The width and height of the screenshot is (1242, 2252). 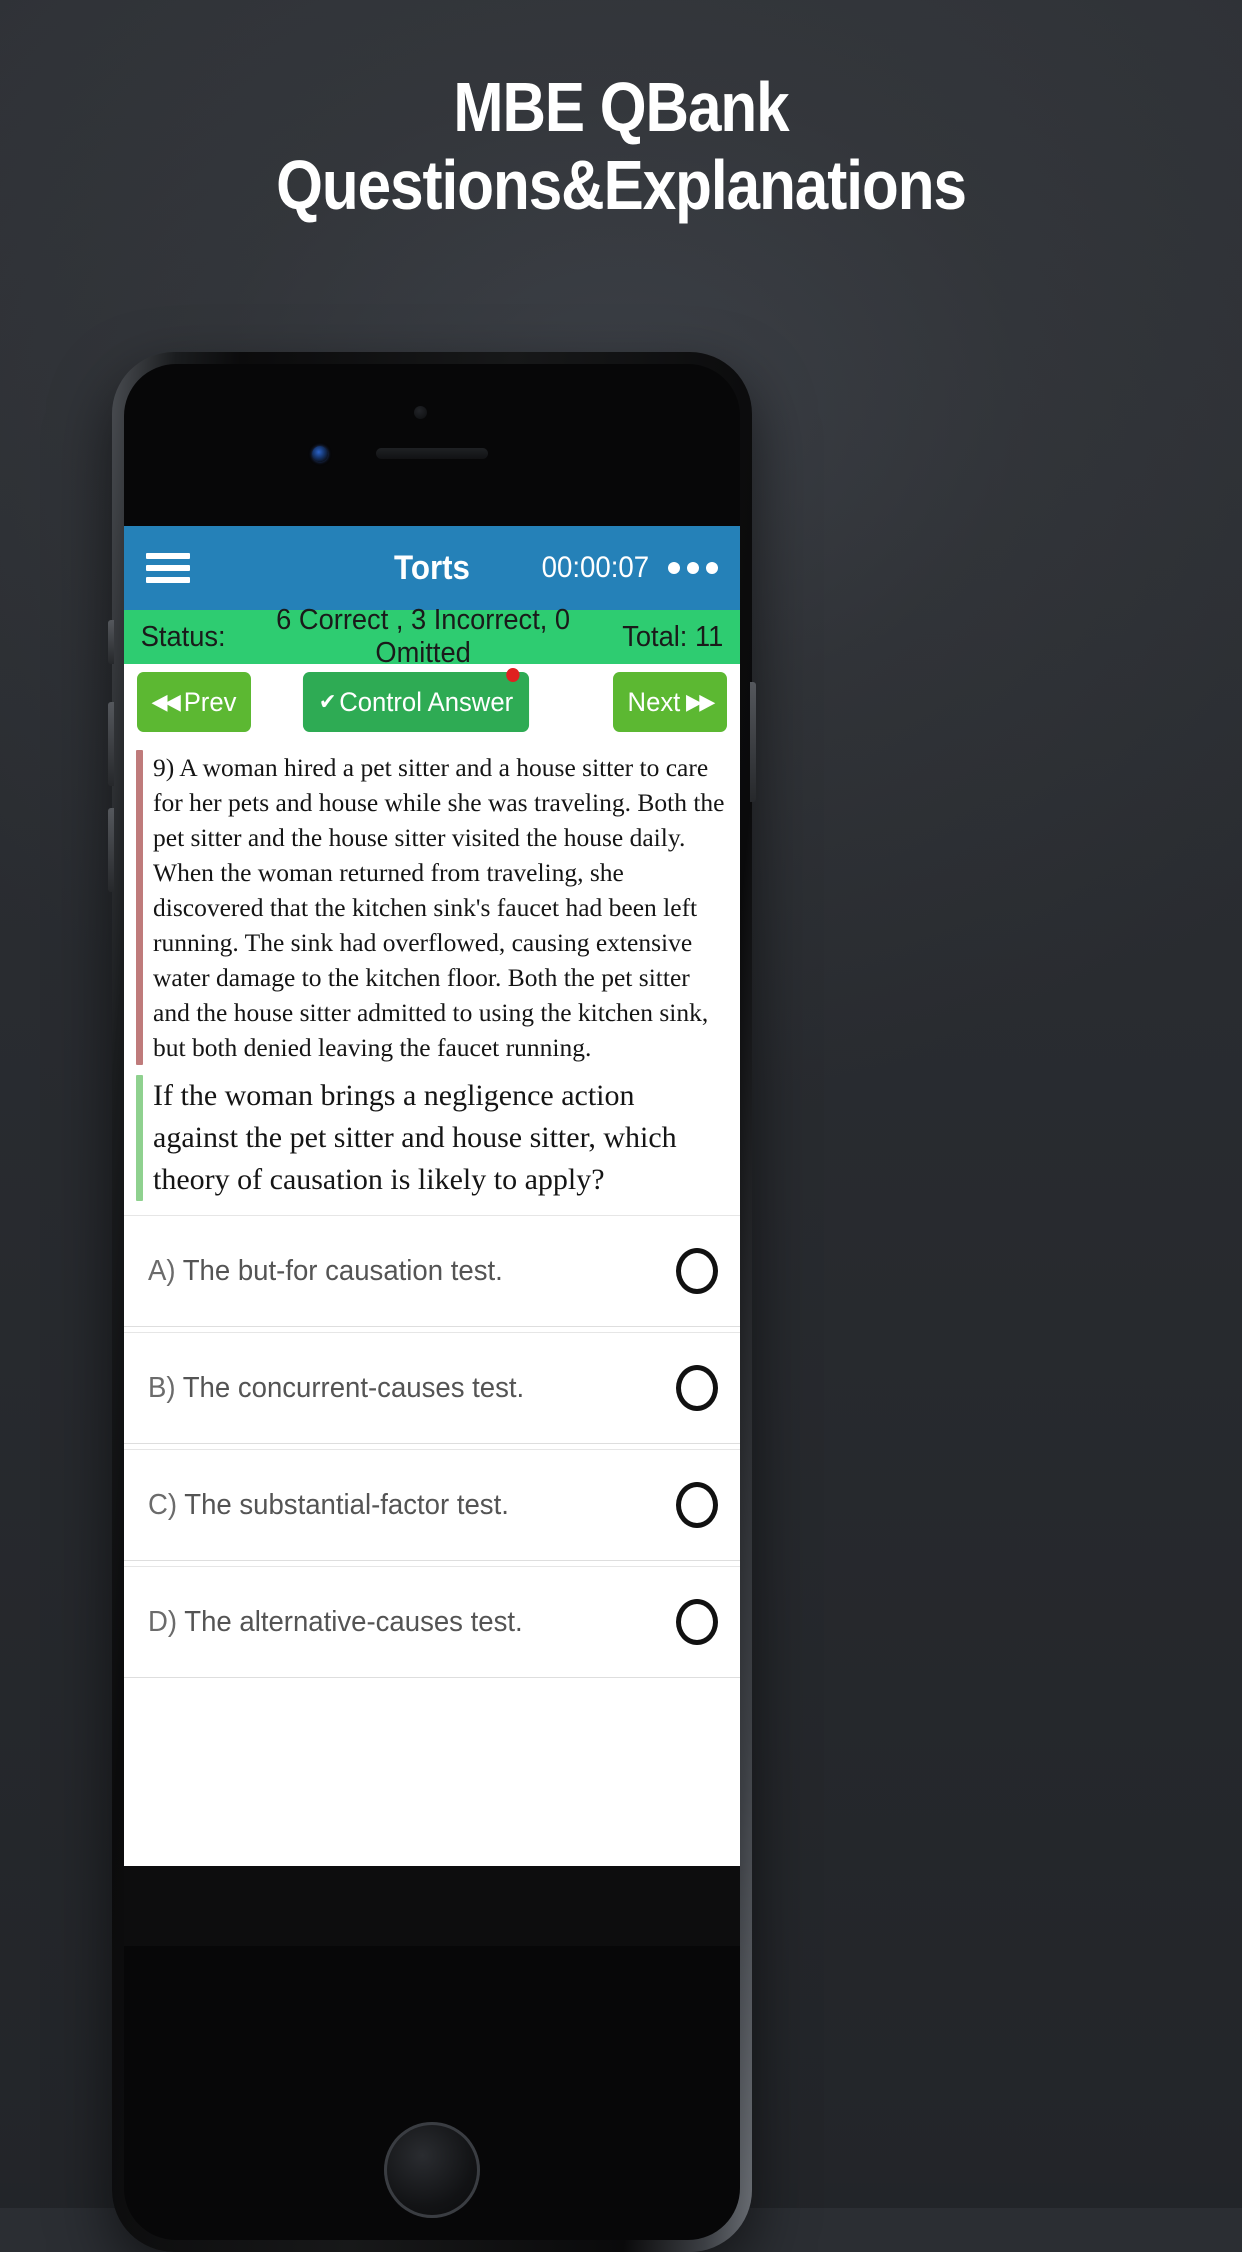 I want to click on app-header-bar: Torts 00:00:07, so click(x=432, y=568).